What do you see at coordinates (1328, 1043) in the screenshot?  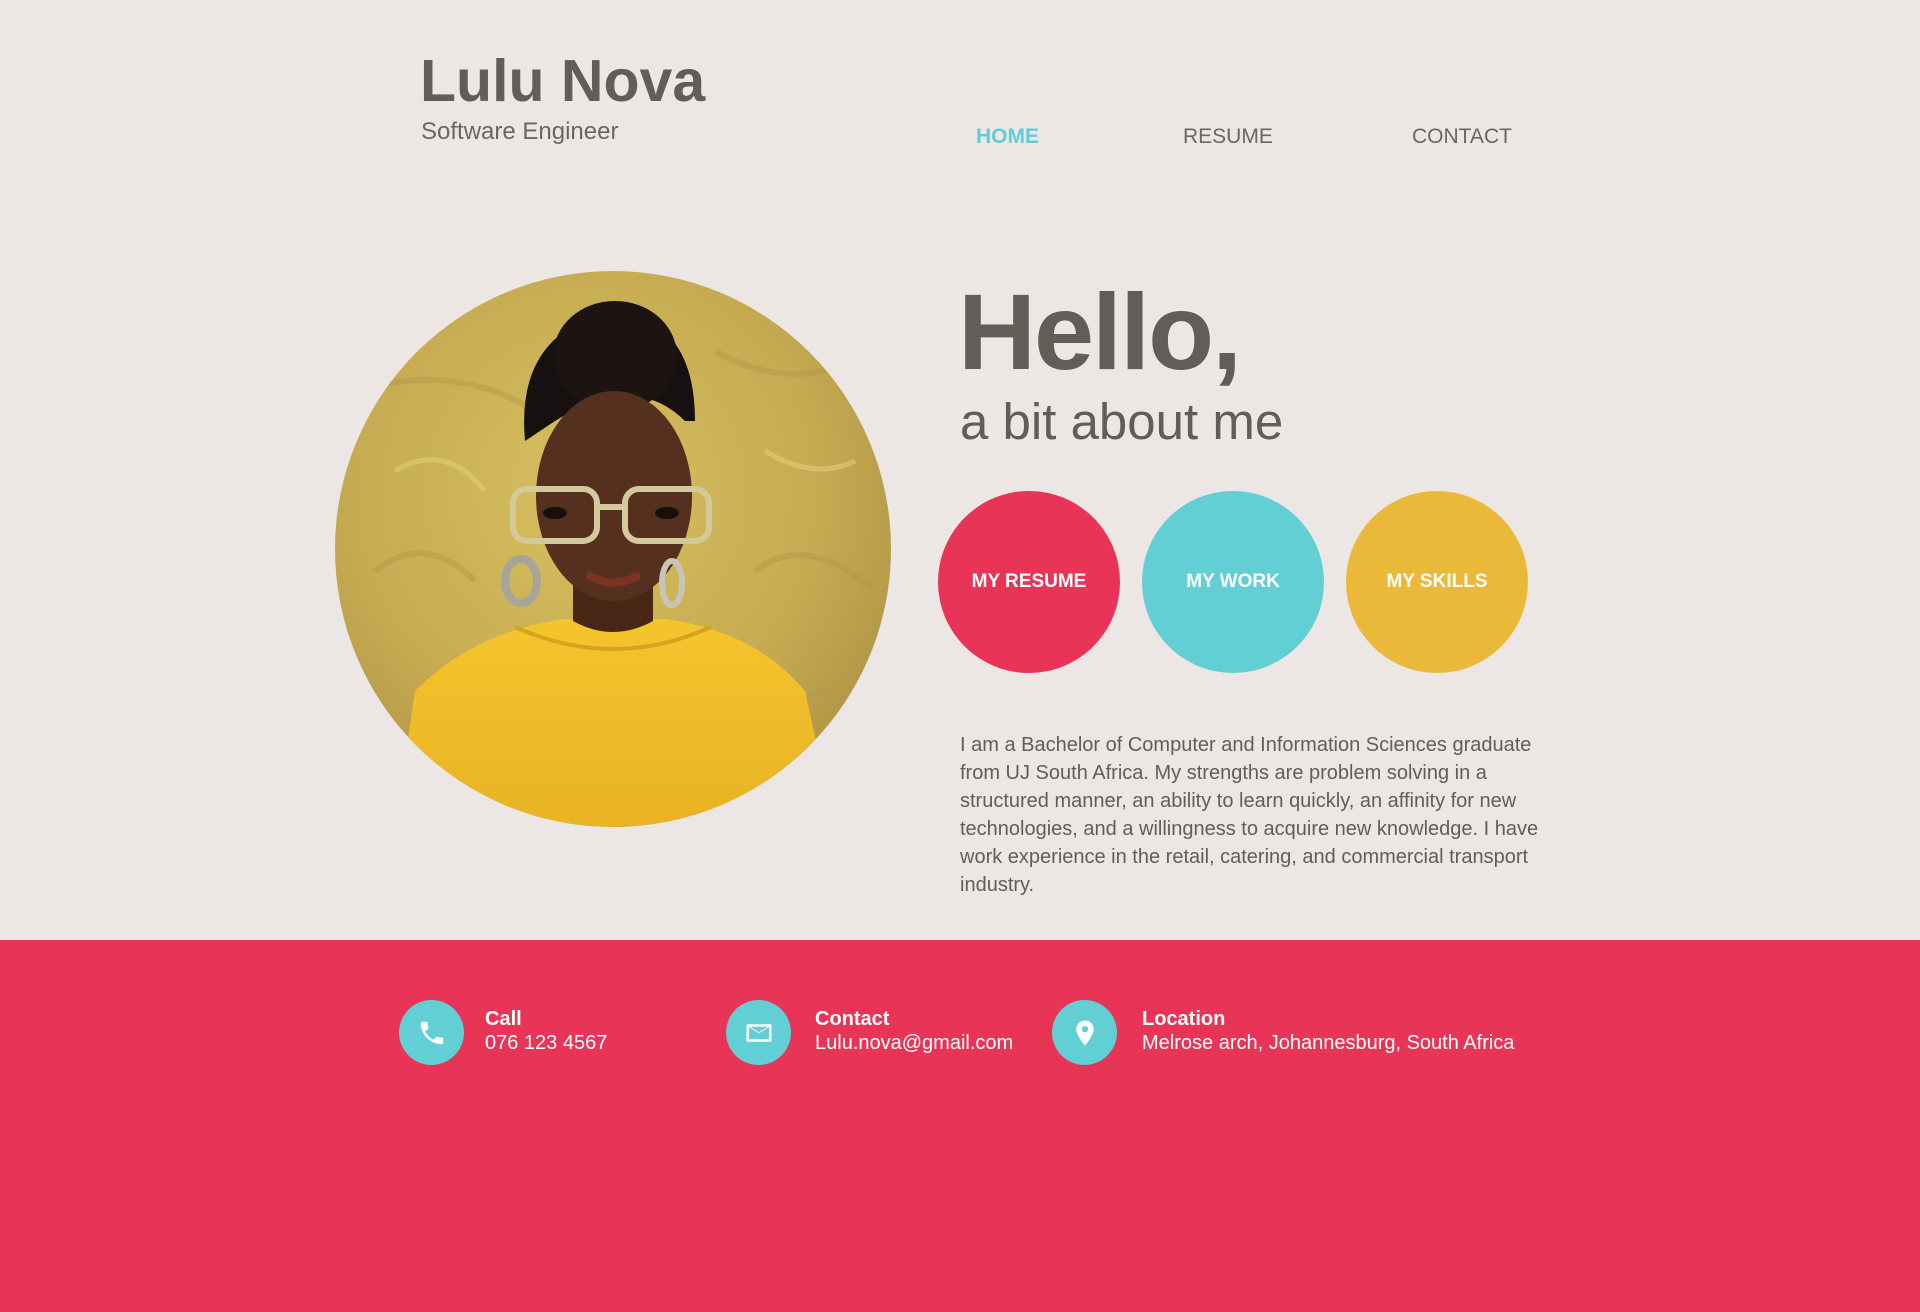 I see `location-address: Melrose arch, Johannesburg, South Africa` at bounding box center [1328, 1043].